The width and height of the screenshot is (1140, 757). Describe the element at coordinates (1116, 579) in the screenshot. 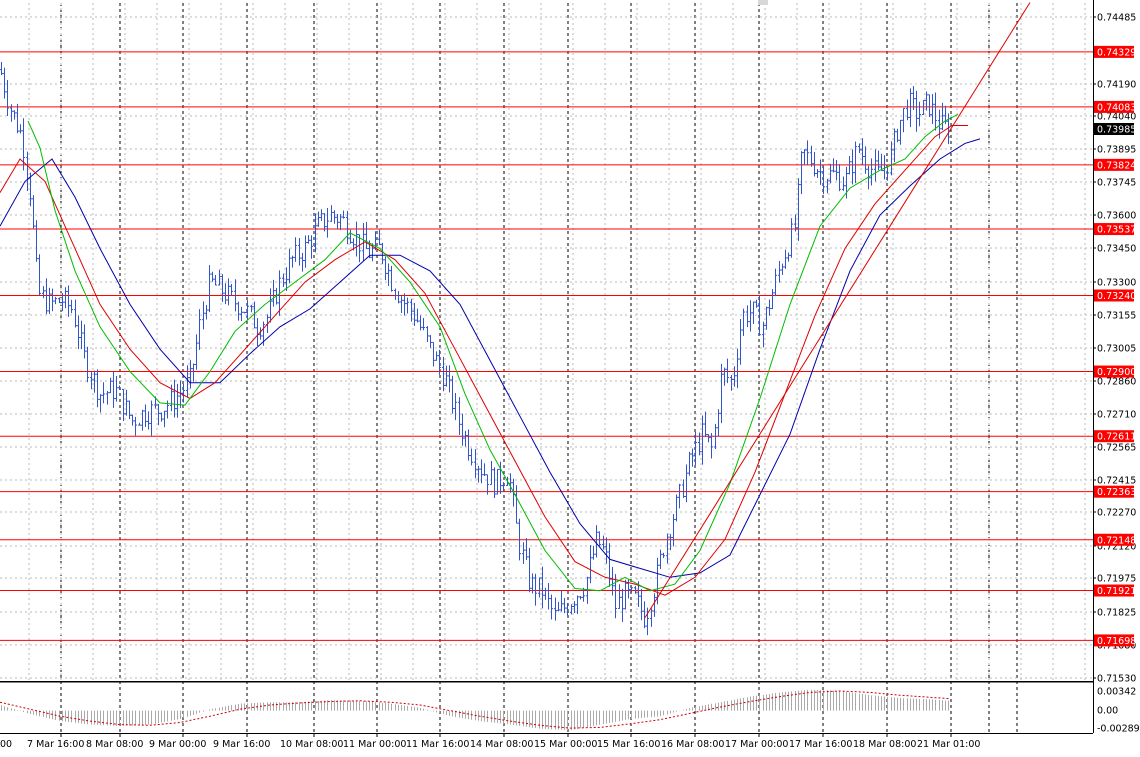

I see `price-tick-label: 0.71975` at that location.